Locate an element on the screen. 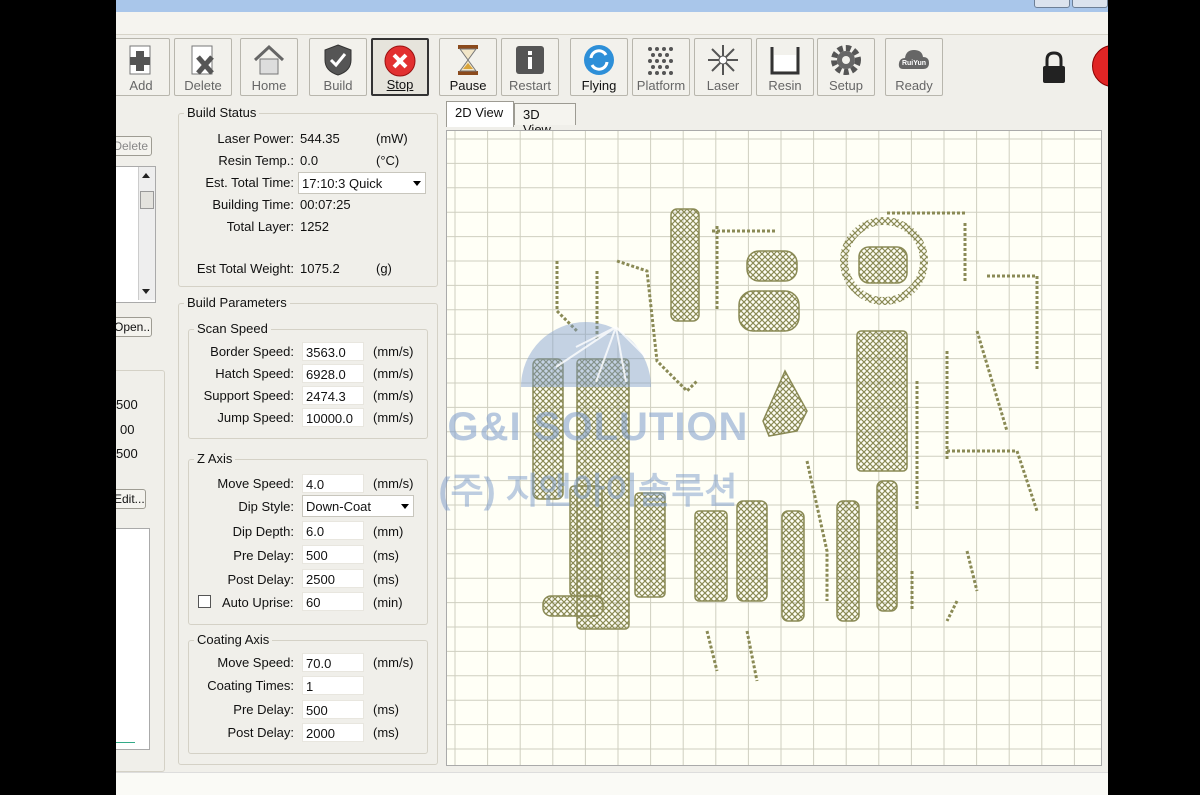 The width and height of the screenshot is (1200, 795). add-button: Add is located at coordinates (143, 67).